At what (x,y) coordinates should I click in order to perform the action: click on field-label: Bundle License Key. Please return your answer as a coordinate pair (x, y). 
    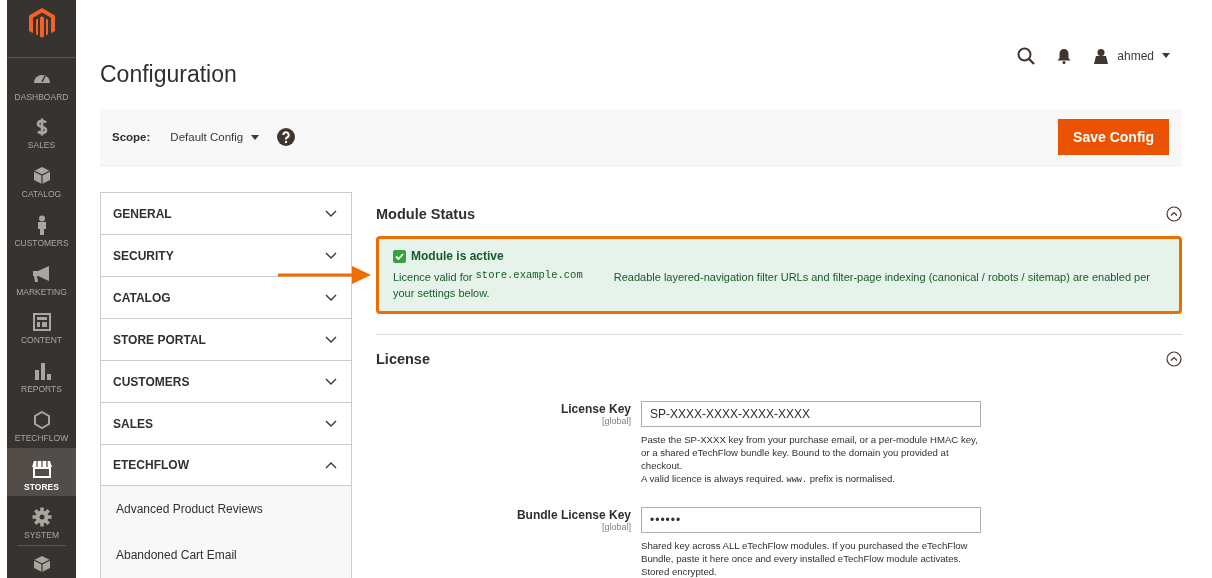
    Looking at the image, I should click on (573, 515).